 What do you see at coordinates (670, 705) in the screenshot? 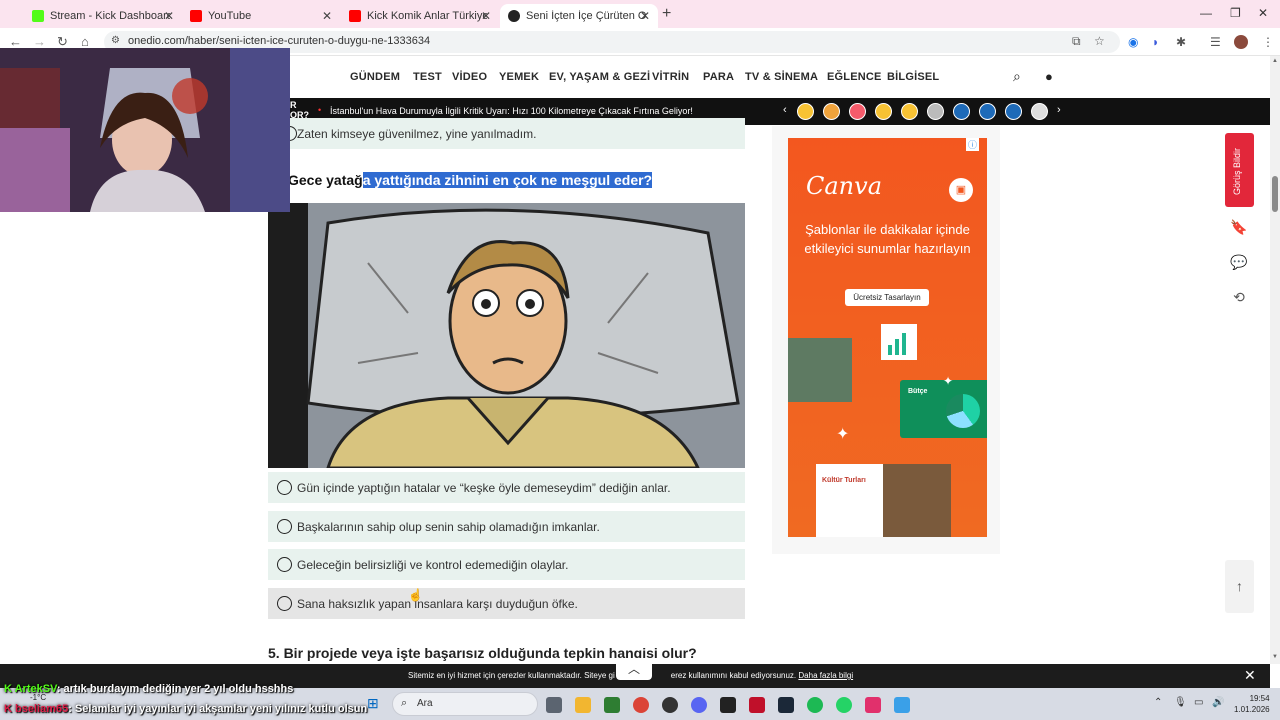
I see `obs-icon` at bounding box center [670, 705].